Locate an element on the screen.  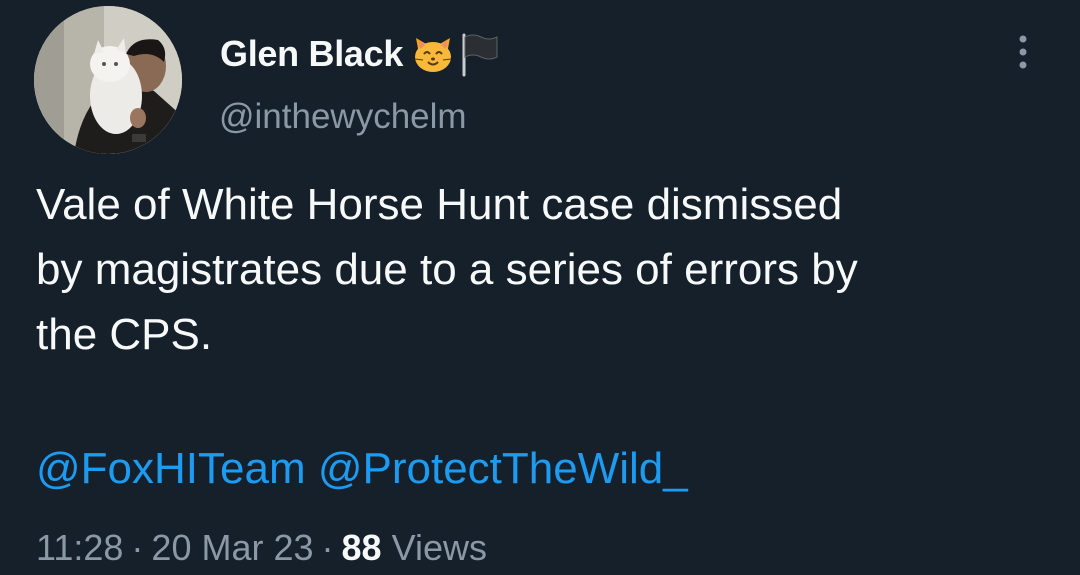
avatar is located at coordinates (108, 80).